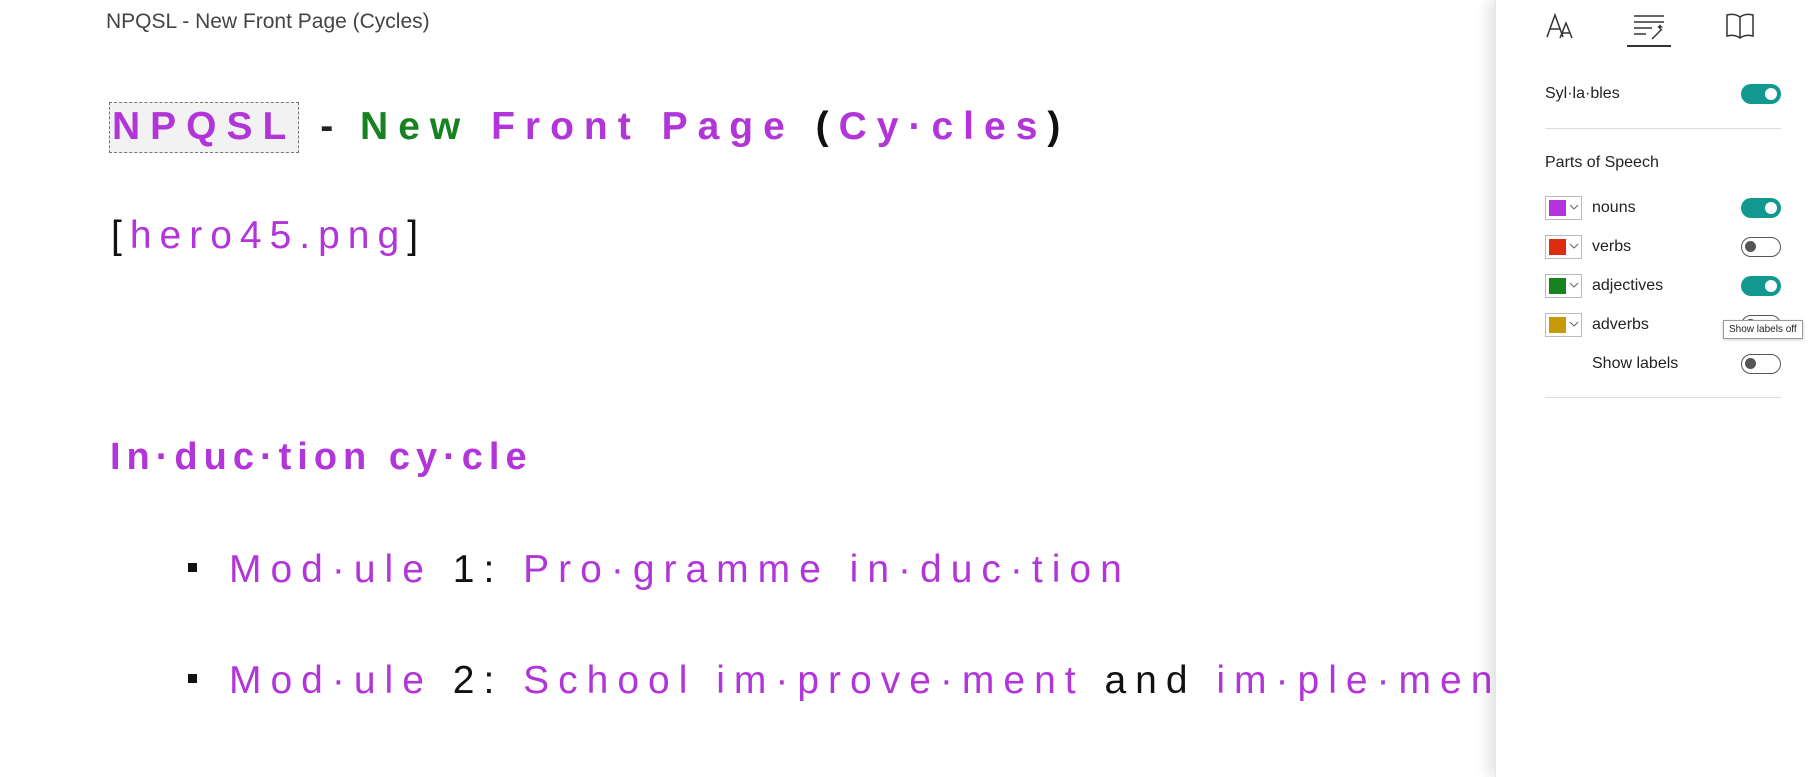  I want to click on tab-grammar-options, so click(1649, 26).